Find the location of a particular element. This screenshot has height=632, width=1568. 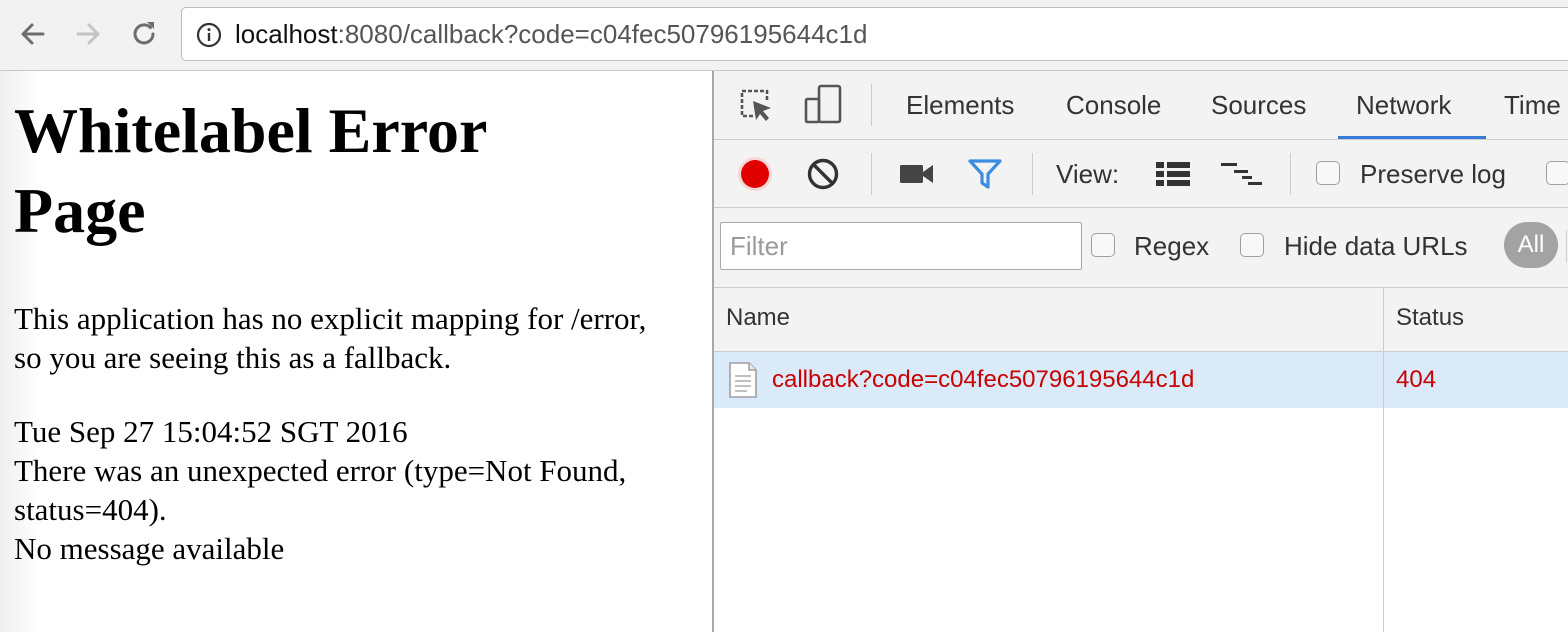

column-header-name: Name is located at coordinates (758, 318).